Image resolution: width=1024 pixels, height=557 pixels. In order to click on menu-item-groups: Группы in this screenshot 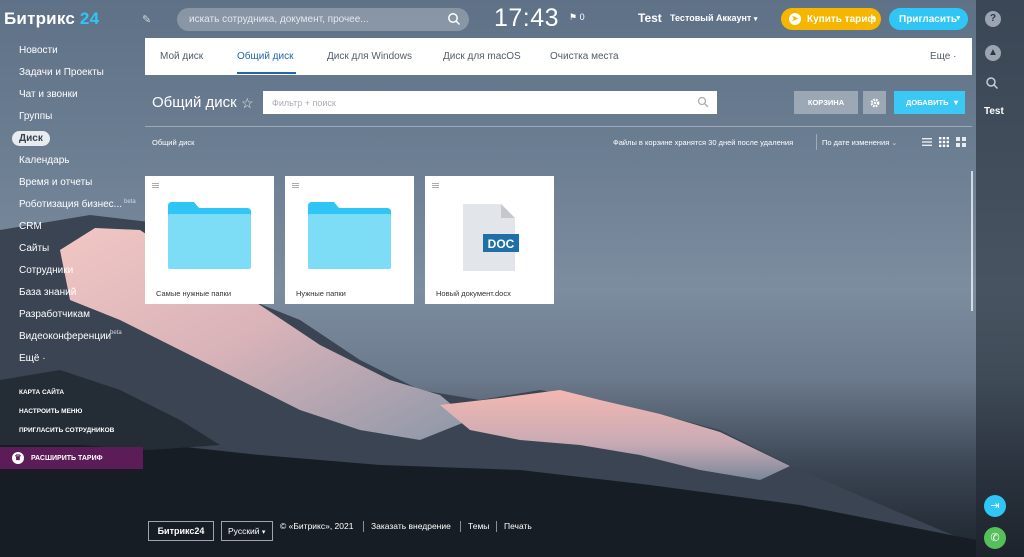, I will do `click(71, 117)`.